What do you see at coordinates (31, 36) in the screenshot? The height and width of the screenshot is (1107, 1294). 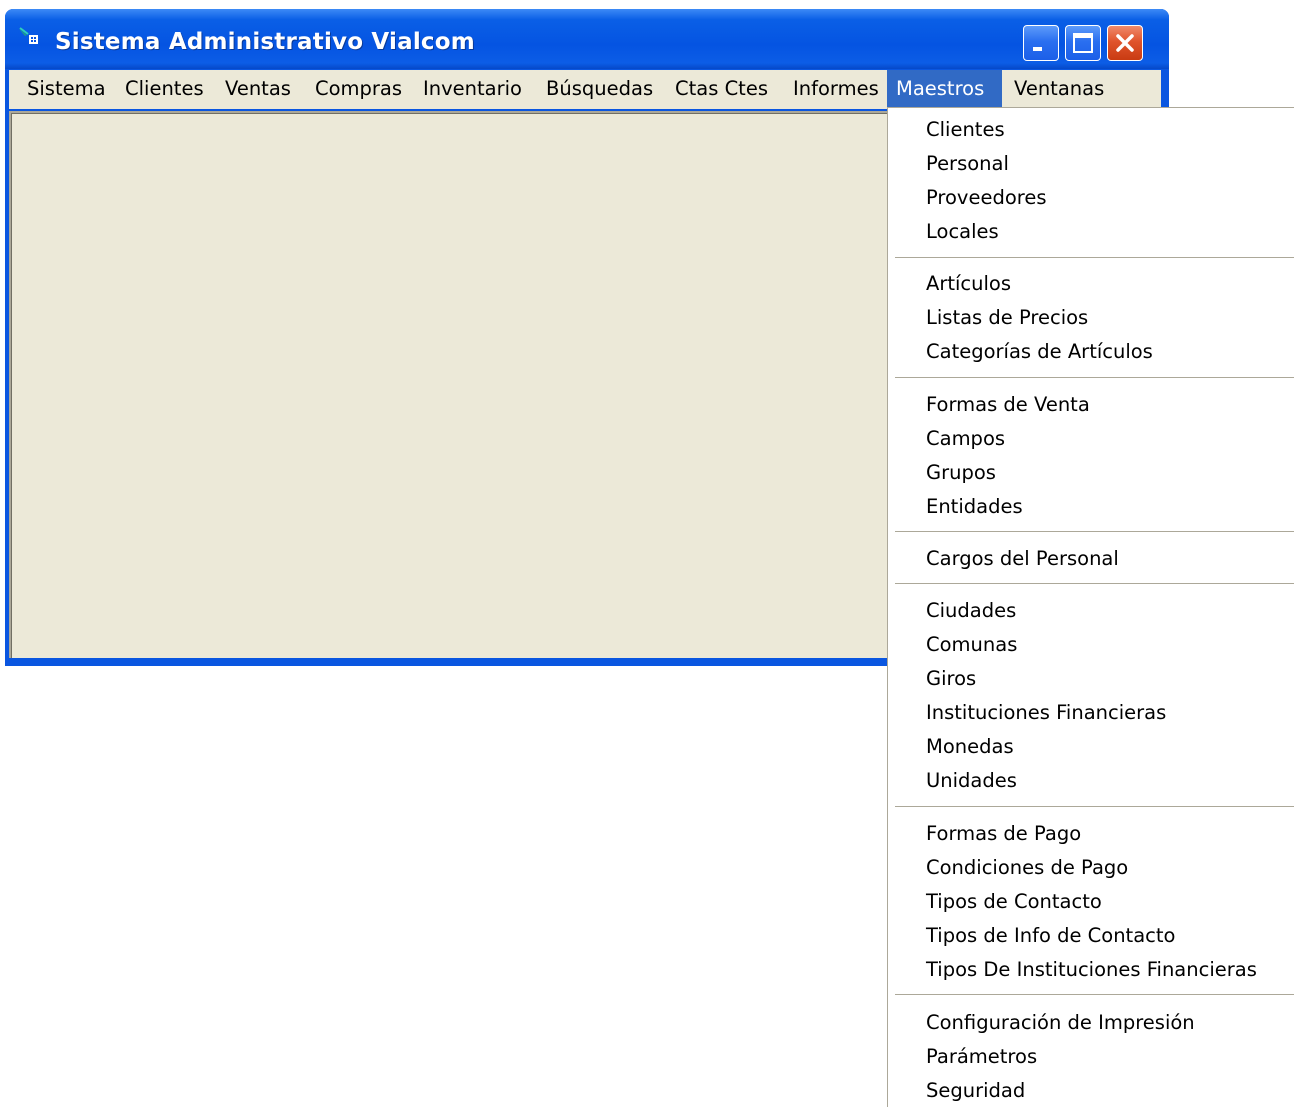 I see `app-icon` at bounding box center [31, 36].